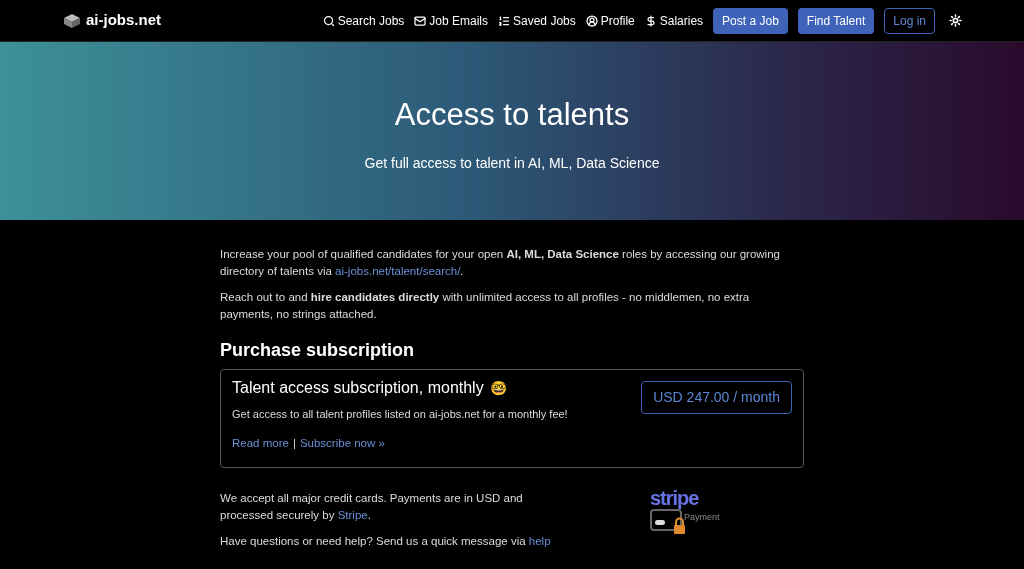 The width and height of the screenshot is (1024, 569). I want to click on stripe-wordmark: stripe, so click(675, 498).